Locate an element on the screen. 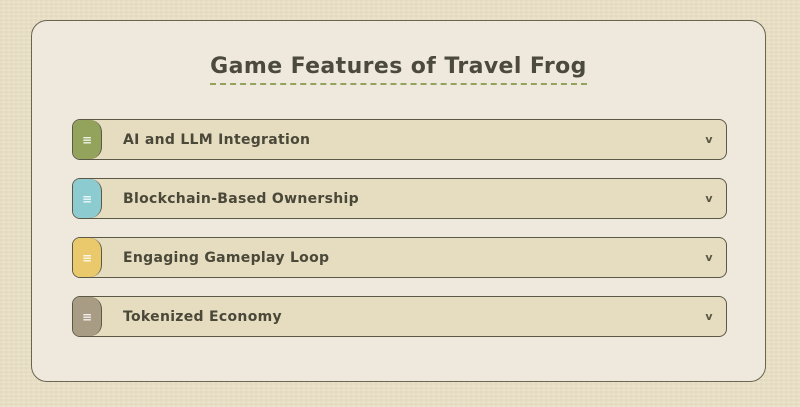 This screenshot has height=407, width=800. feature-item-blockchain-ownership: ≡ Blockchain-Based Ownership v is located at coordinates (399, 198).